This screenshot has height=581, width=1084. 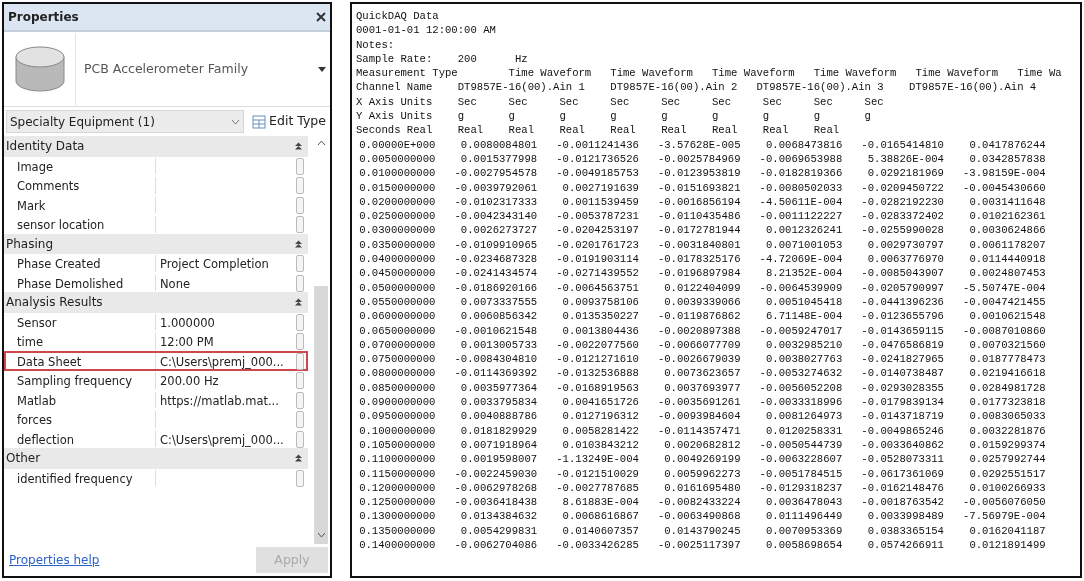 I want to click on table-cell-text: 0.1250000000, so click(x=397, y=502).